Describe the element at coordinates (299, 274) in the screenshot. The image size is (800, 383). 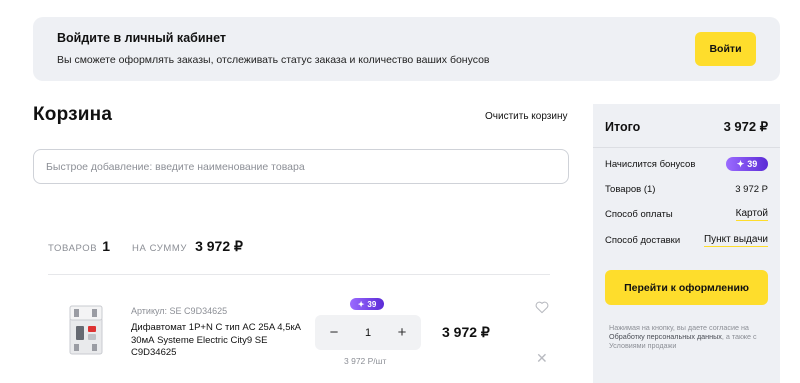
I see `divider` at that location.